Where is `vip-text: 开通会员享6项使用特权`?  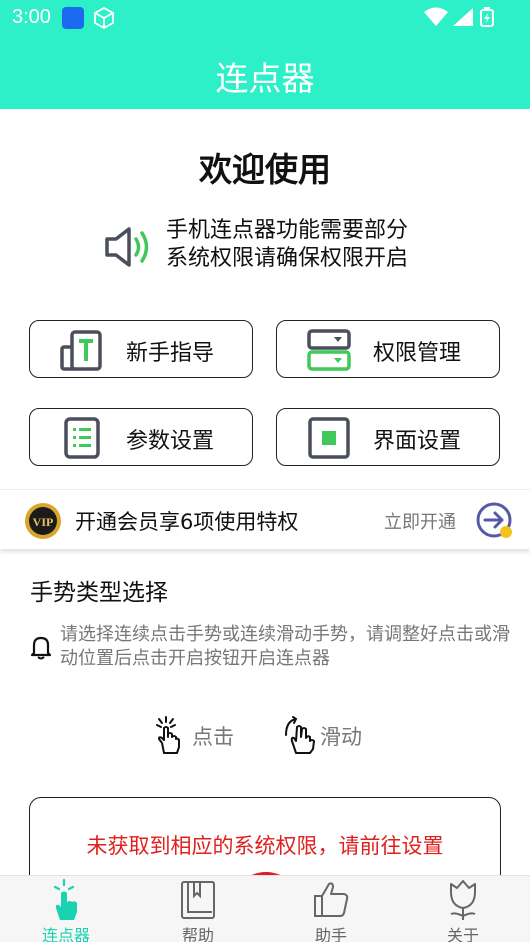 vip-text: 开通会员享6项使用特权 is located at coordinates (187, 522).